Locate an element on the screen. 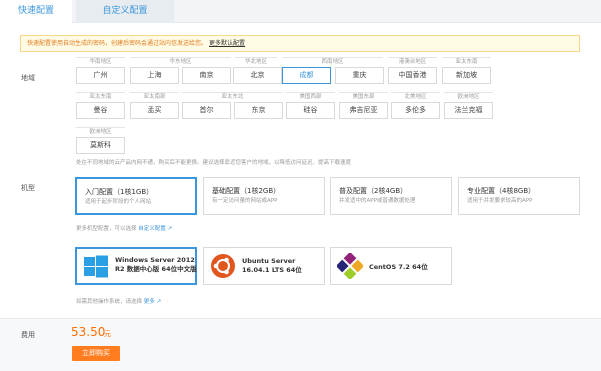  more-model-hint-text: 更多机型配置，可以选择 is located at coordinates (106, 229).